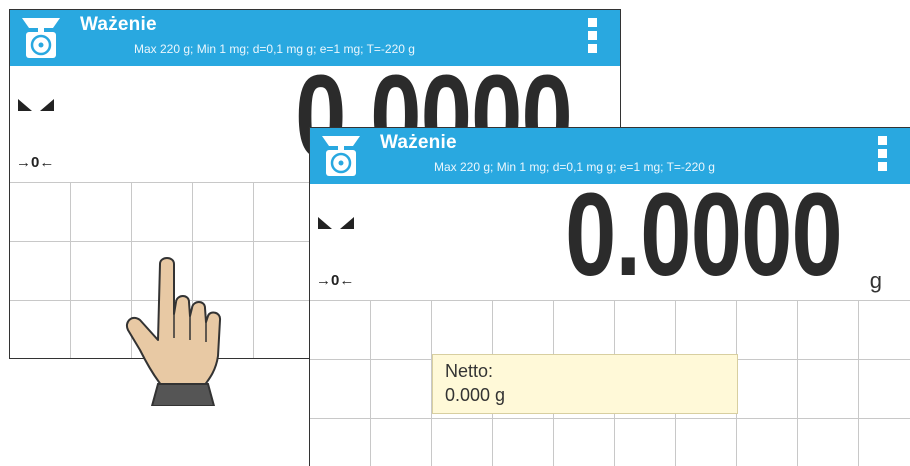  What do you see at coordinates (585, 384) in the screenshot?
I see `net-info-field: Netto: 0.000 g` at bounding box center [585, 384].